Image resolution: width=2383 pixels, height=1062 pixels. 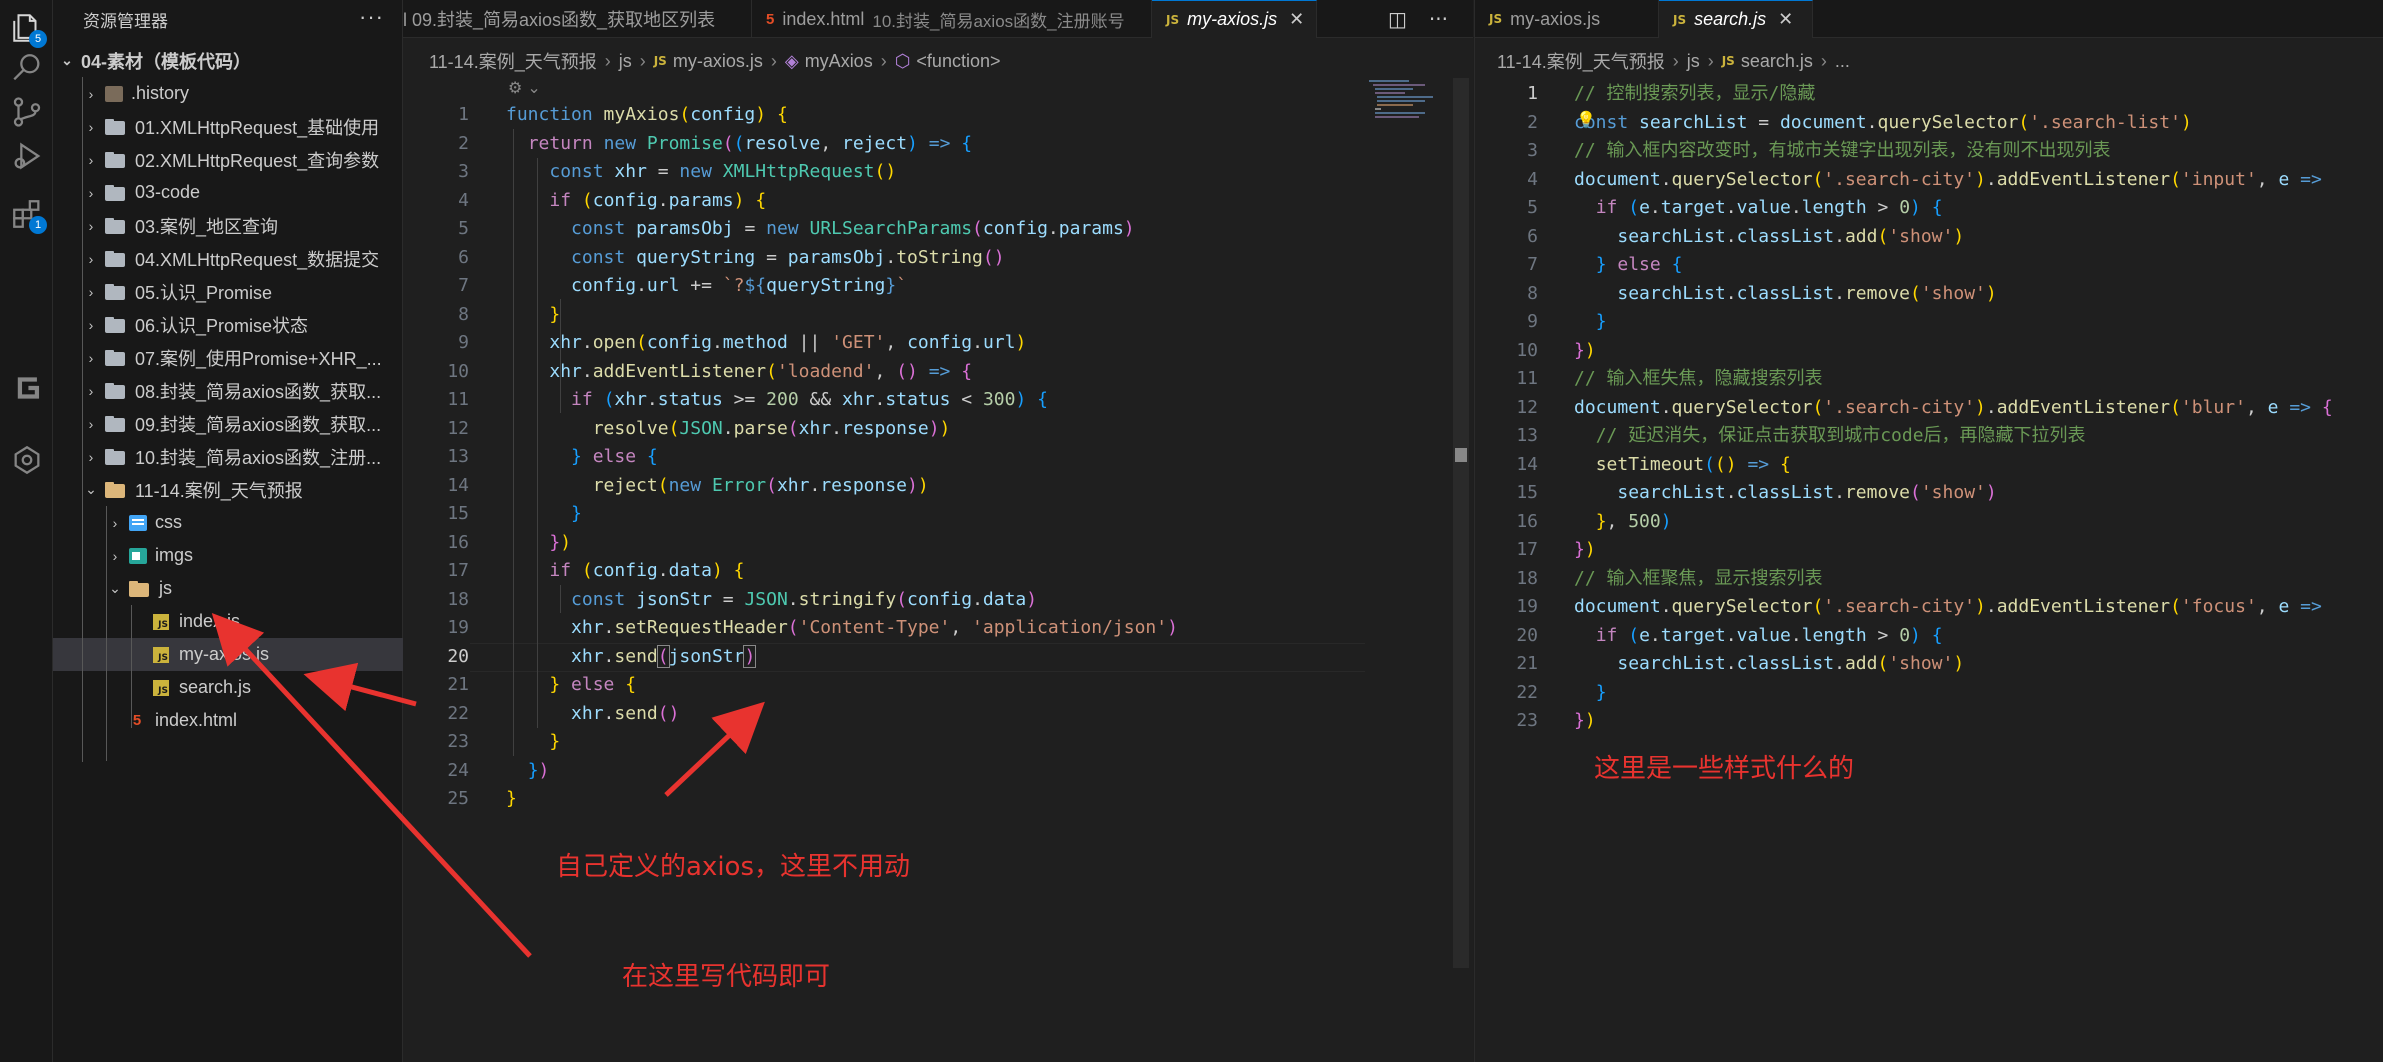 What do you see at coordinates (257, 127) in the screenshot?
I see `tree-item-label: 01.XMLHttpRequest_基础使用` at bounding box center [257, 127].